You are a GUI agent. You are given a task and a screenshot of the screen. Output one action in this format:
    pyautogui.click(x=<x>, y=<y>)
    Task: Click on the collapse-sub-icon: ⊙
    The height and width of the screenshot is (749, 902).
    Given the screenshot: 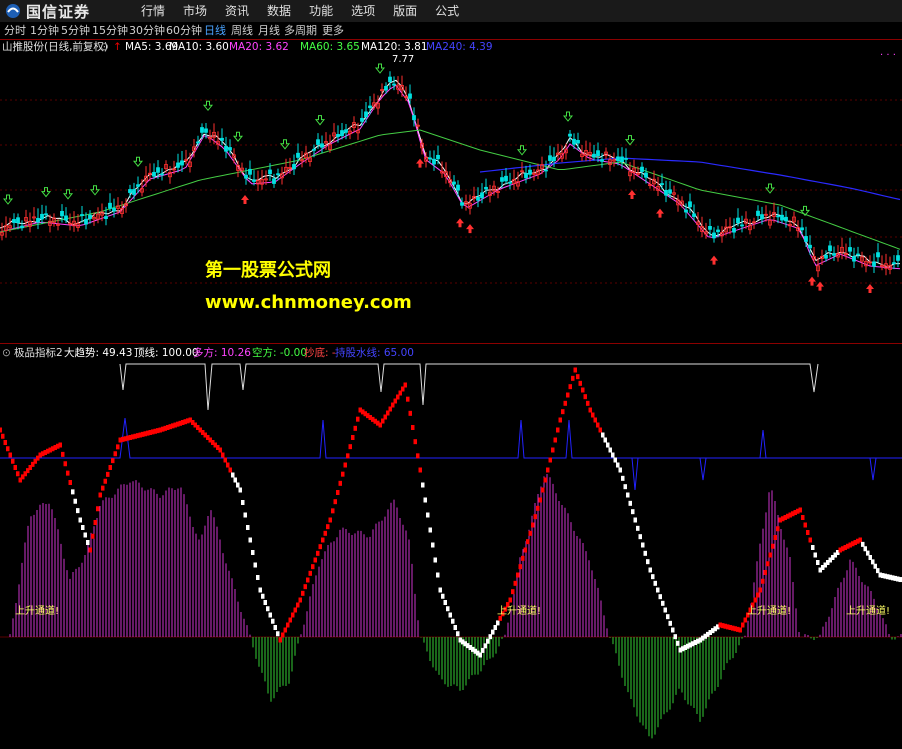 What is the action you would take?
    pyautogui.click(x=6, y=353)
    